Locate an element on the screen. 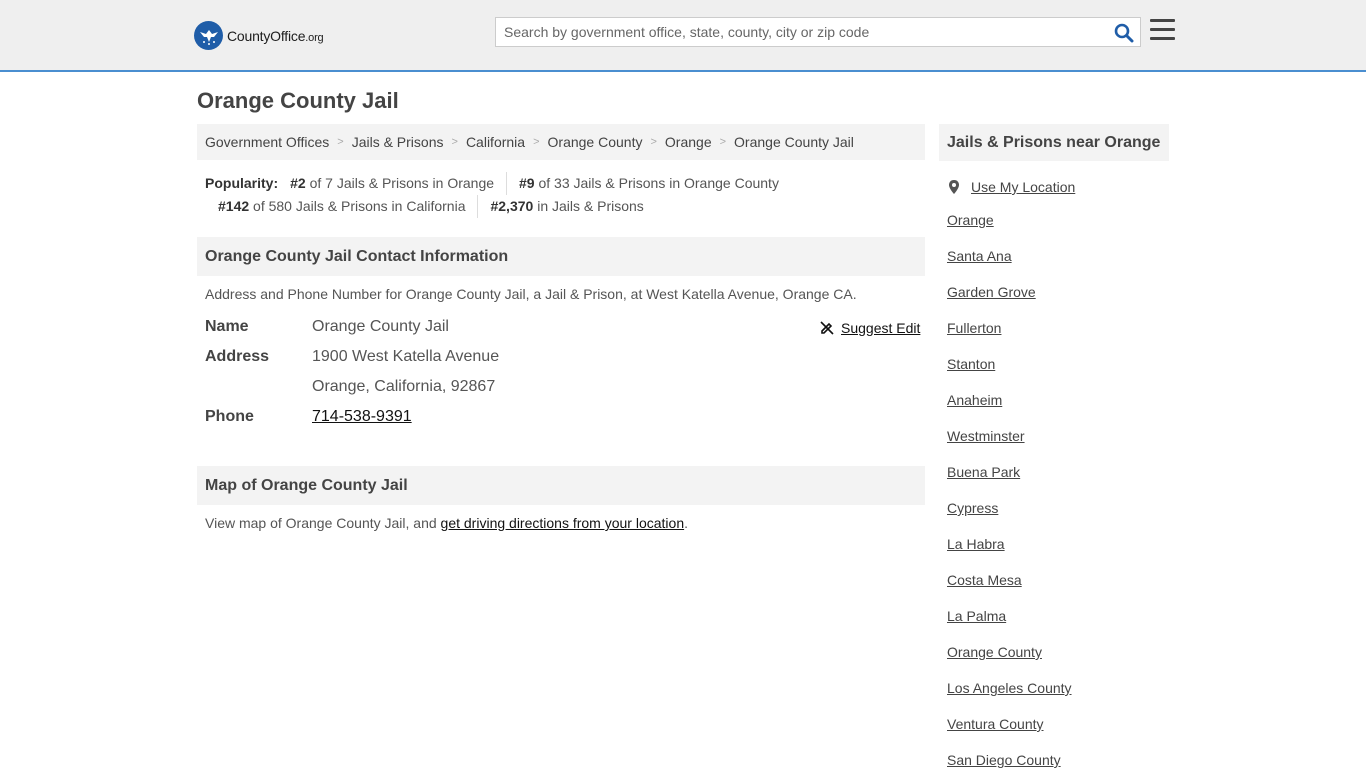 This screenshot has height=774, width=1366. search-box is located at coordinates (818, 32).